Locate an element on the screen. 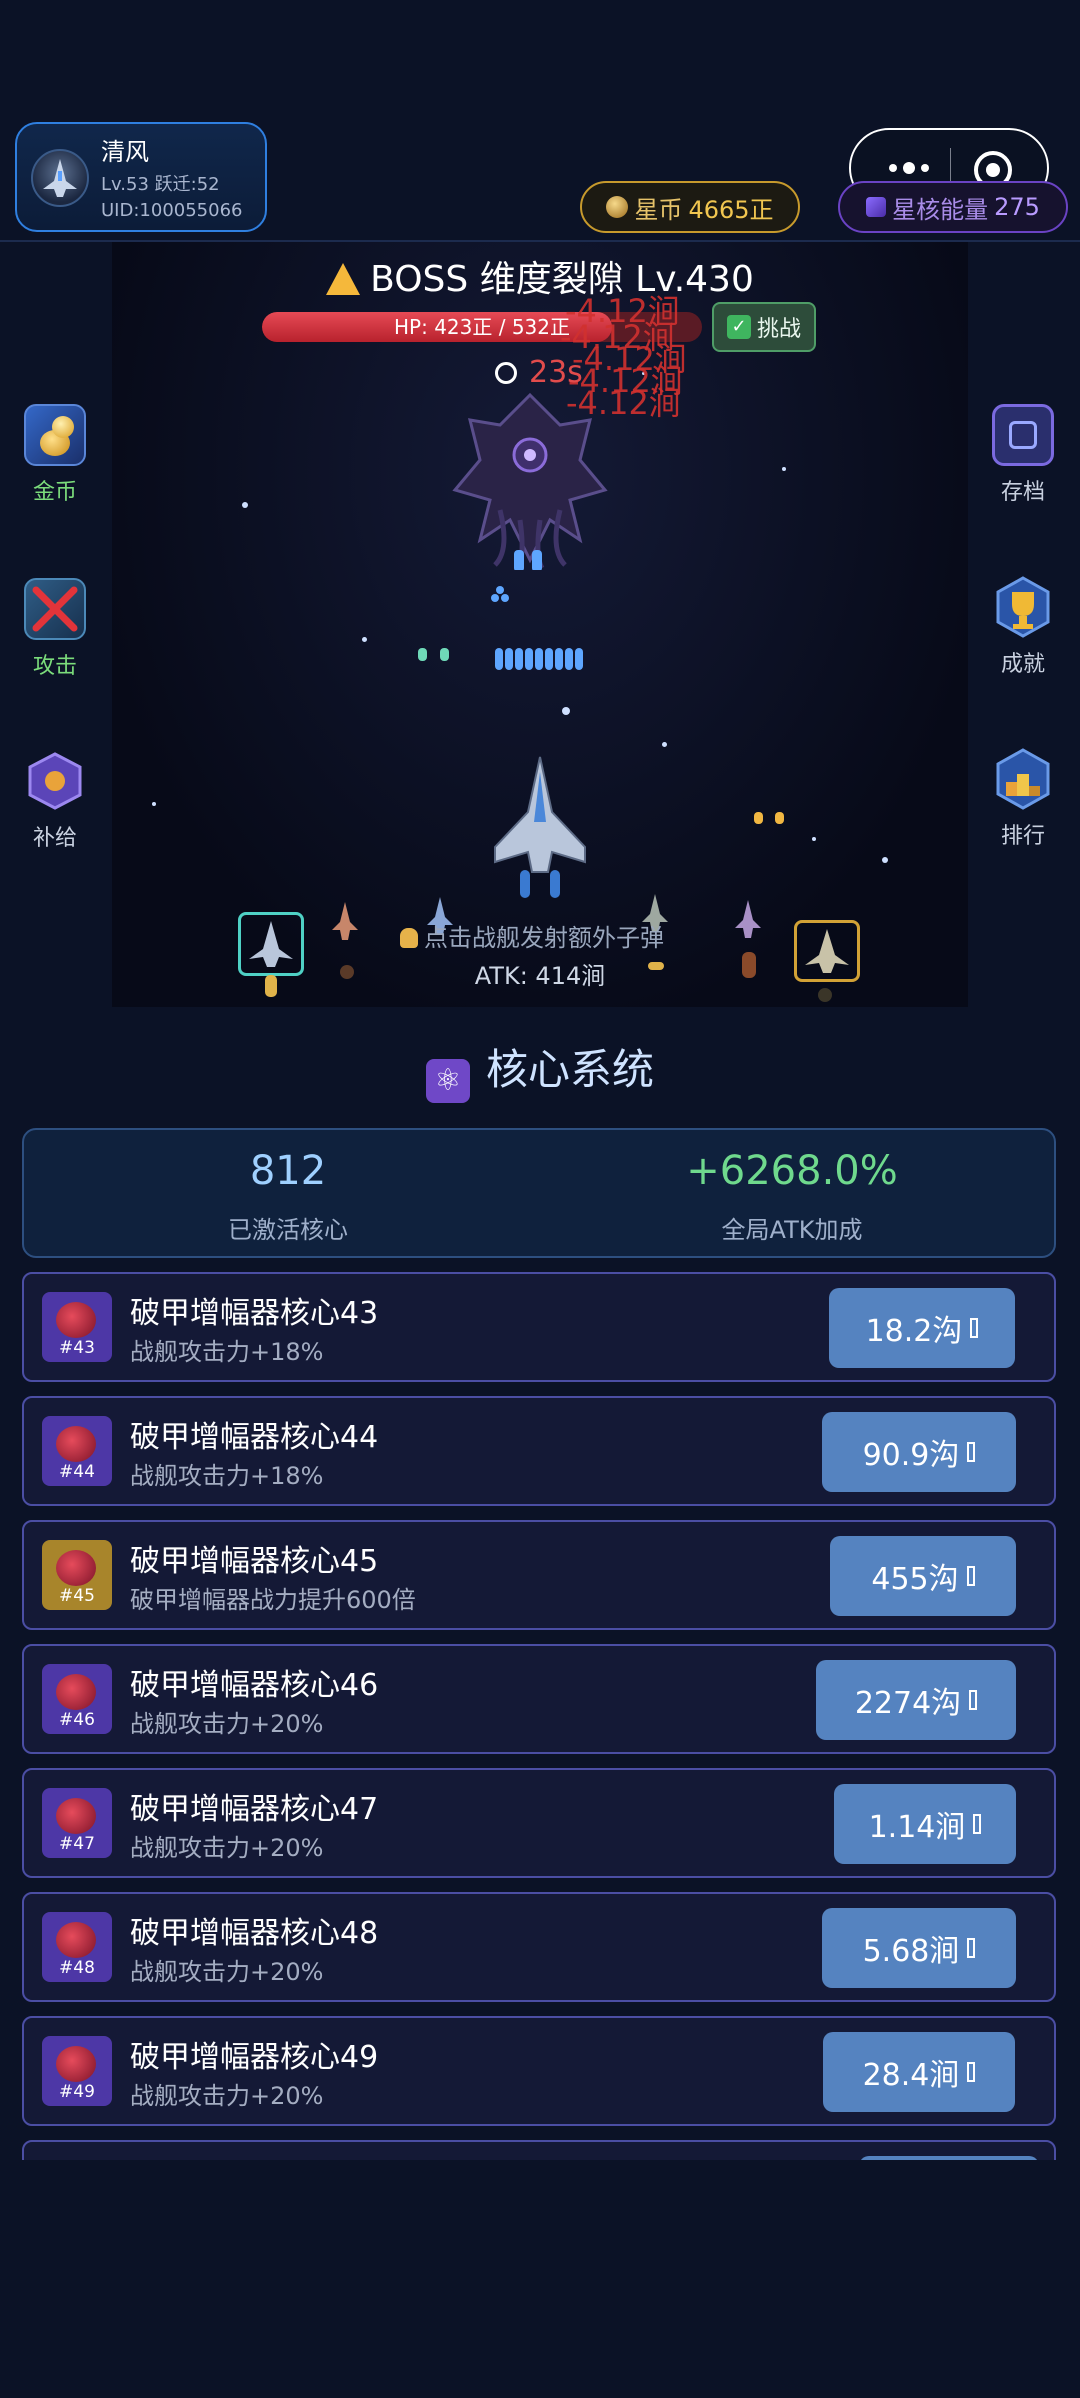 This screenshot has height=2398, width=1080. side-menu-gold-label: 金币 is located at coordinates (54, 492).